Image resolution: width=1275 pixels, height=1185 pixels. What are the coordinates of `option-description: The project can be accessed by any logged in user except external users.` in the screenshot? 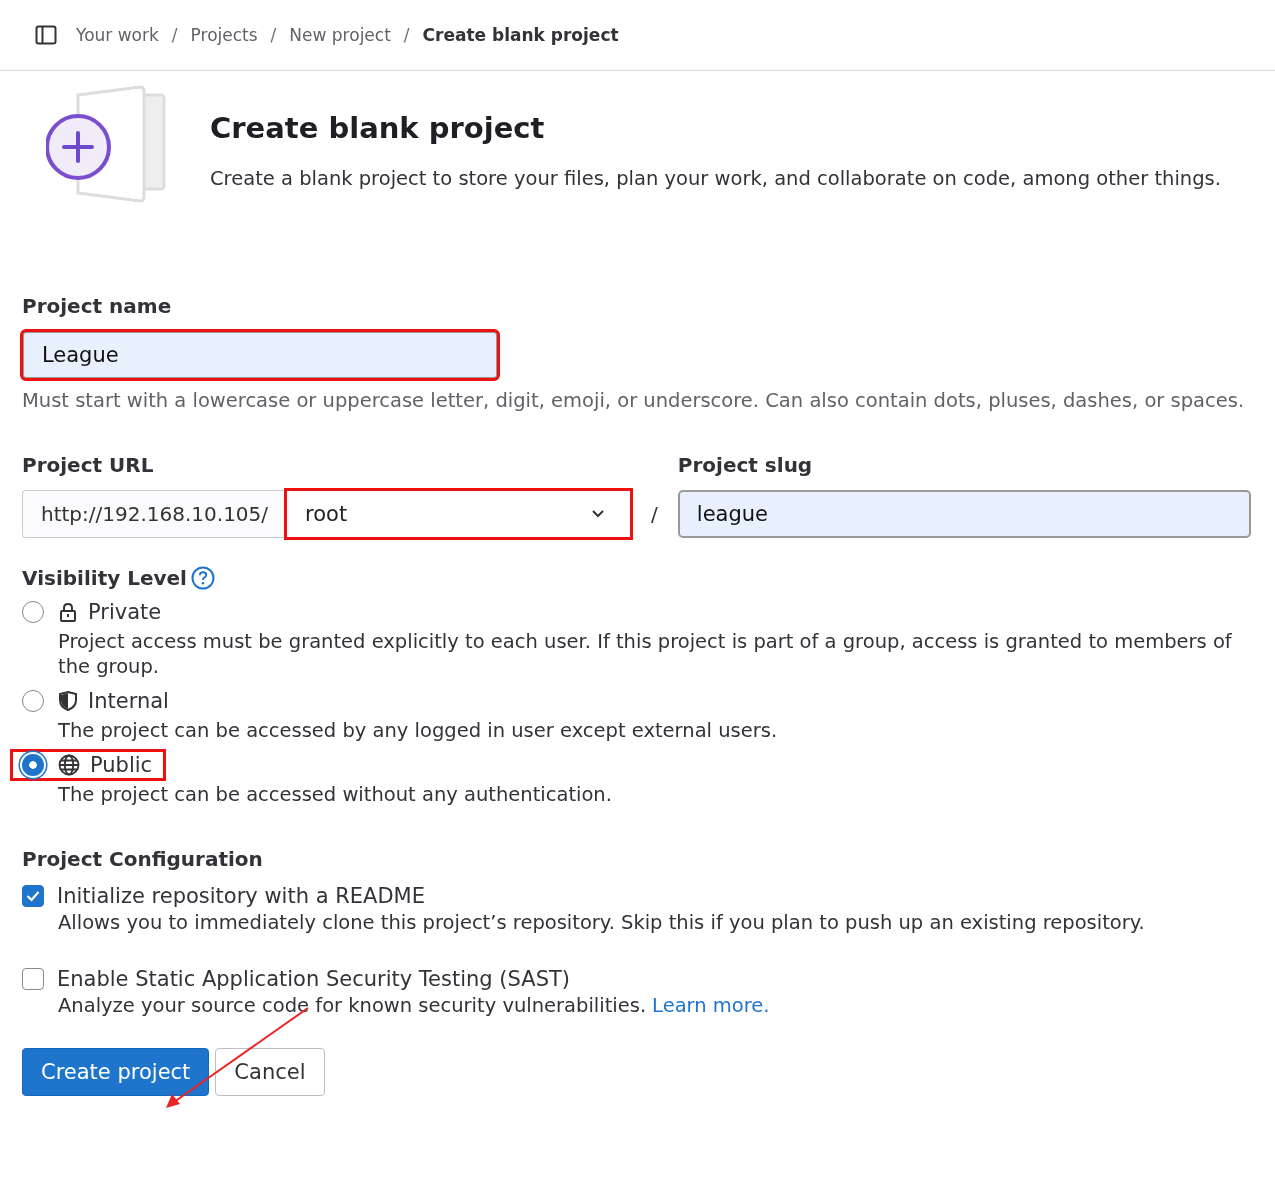 It's located at (418, 730).